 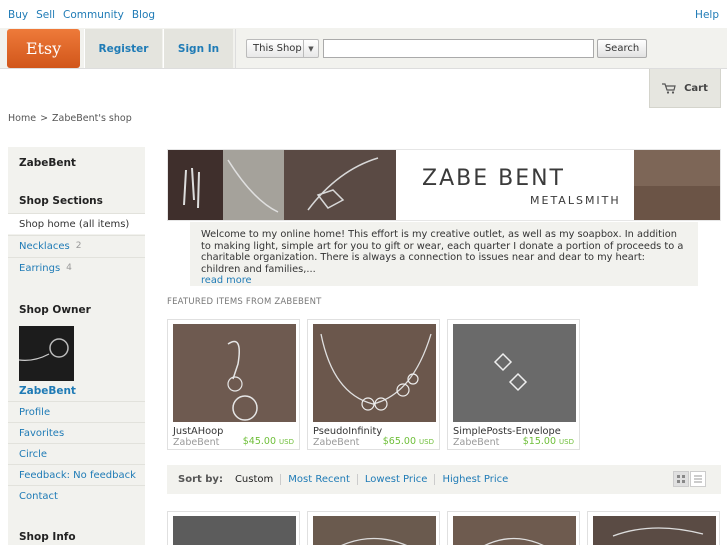 What do you see at coordinates (399, 441) in the screenshot?
I see `item-price-value: $65.00` at bounding box center [399, 441].